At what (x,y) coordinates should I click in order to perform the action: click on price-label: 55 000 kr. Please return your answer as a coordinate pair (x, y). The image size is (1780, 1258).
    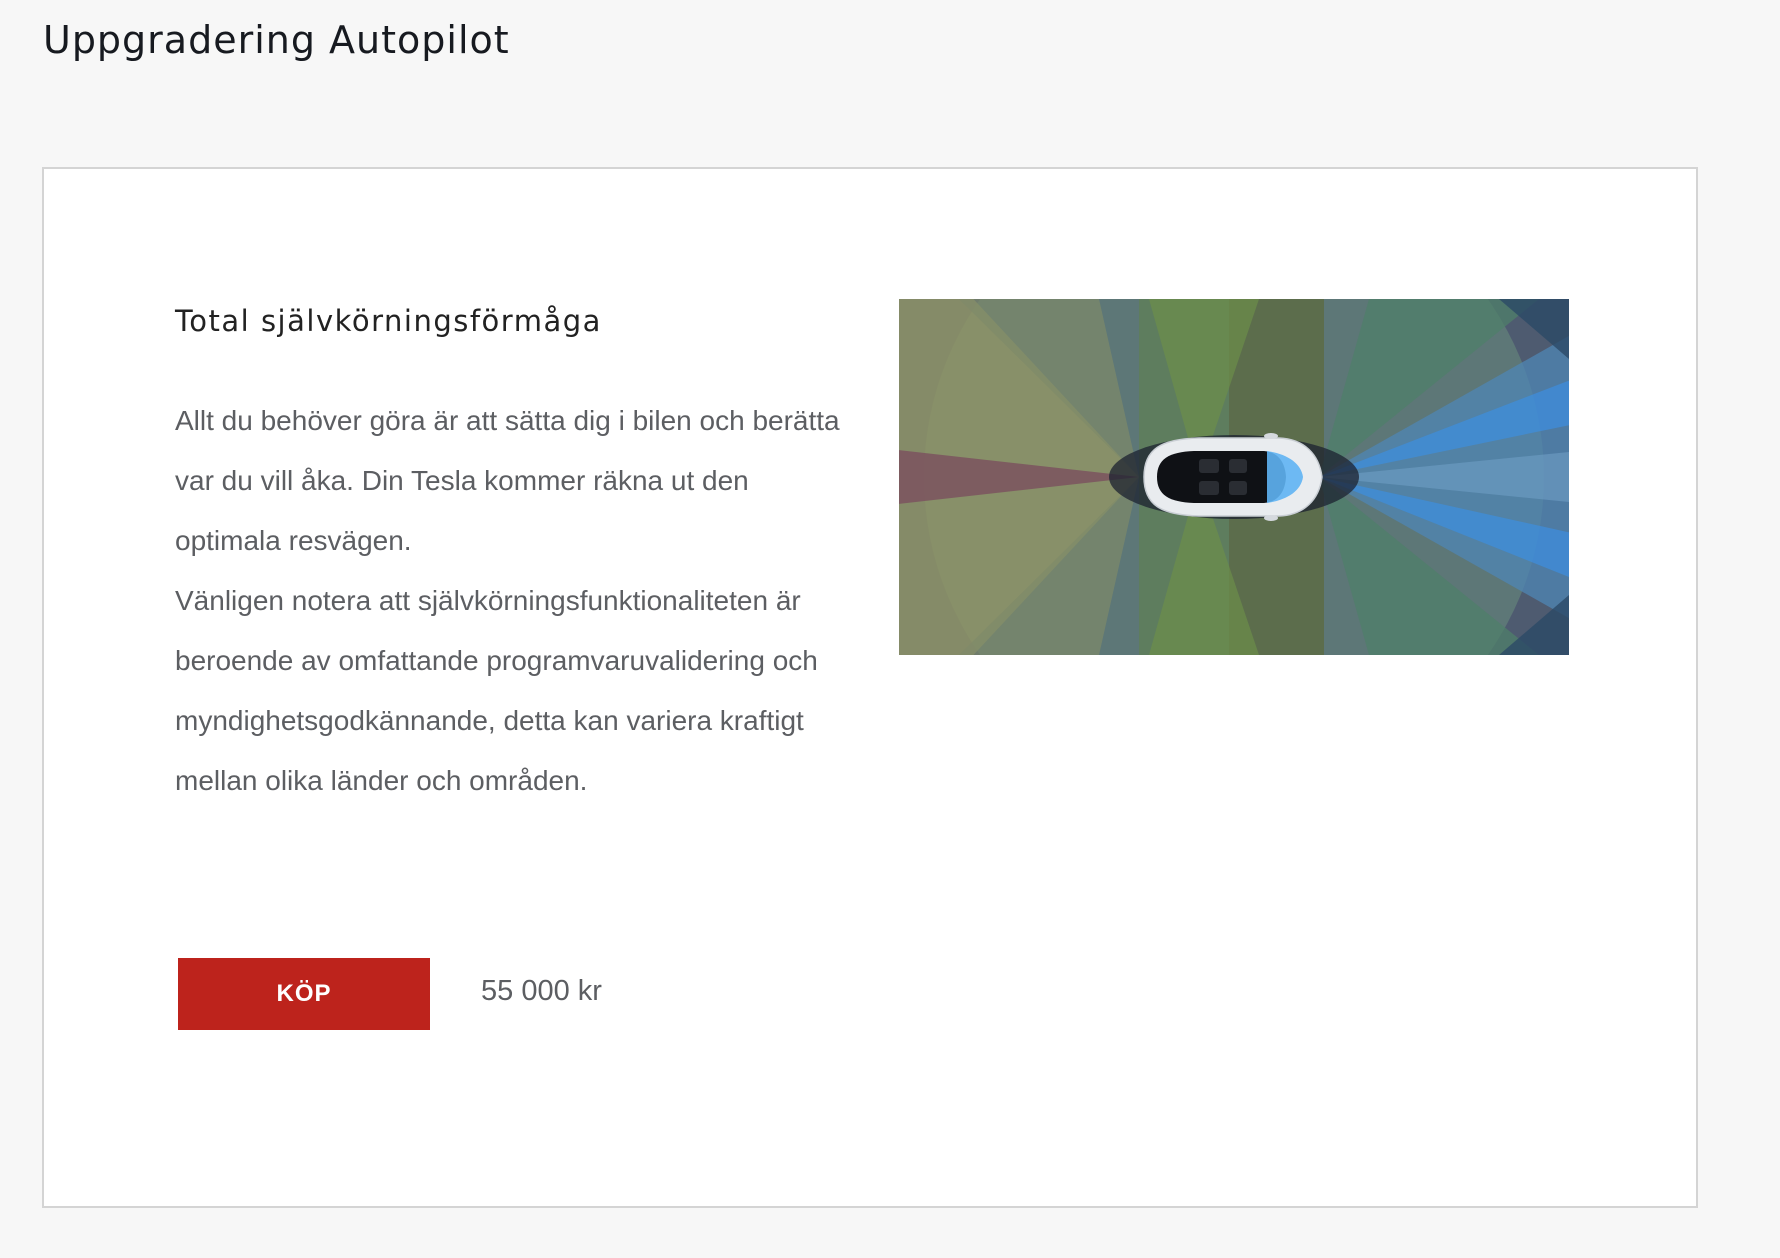
    Looking at the image, I should click on (541, 991).